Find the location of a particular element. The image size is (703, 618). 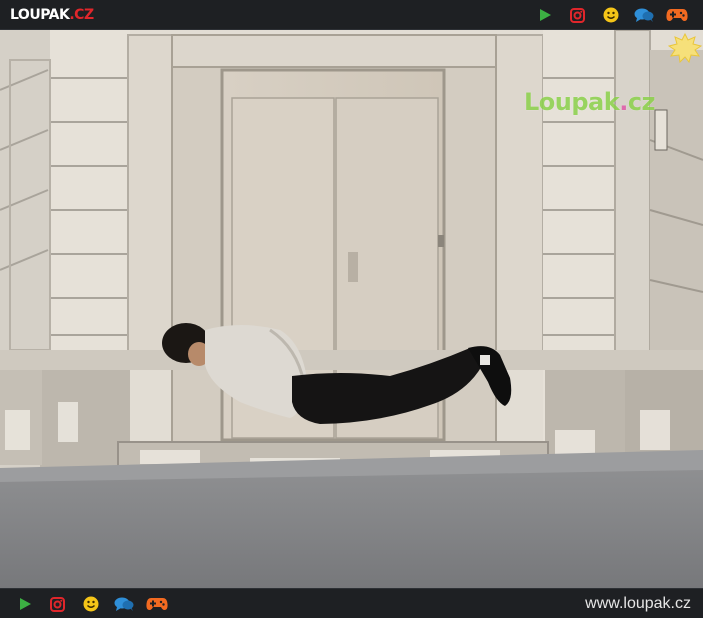

bottom-bar: www.loupak.cz is located at coordinates (351, 603).